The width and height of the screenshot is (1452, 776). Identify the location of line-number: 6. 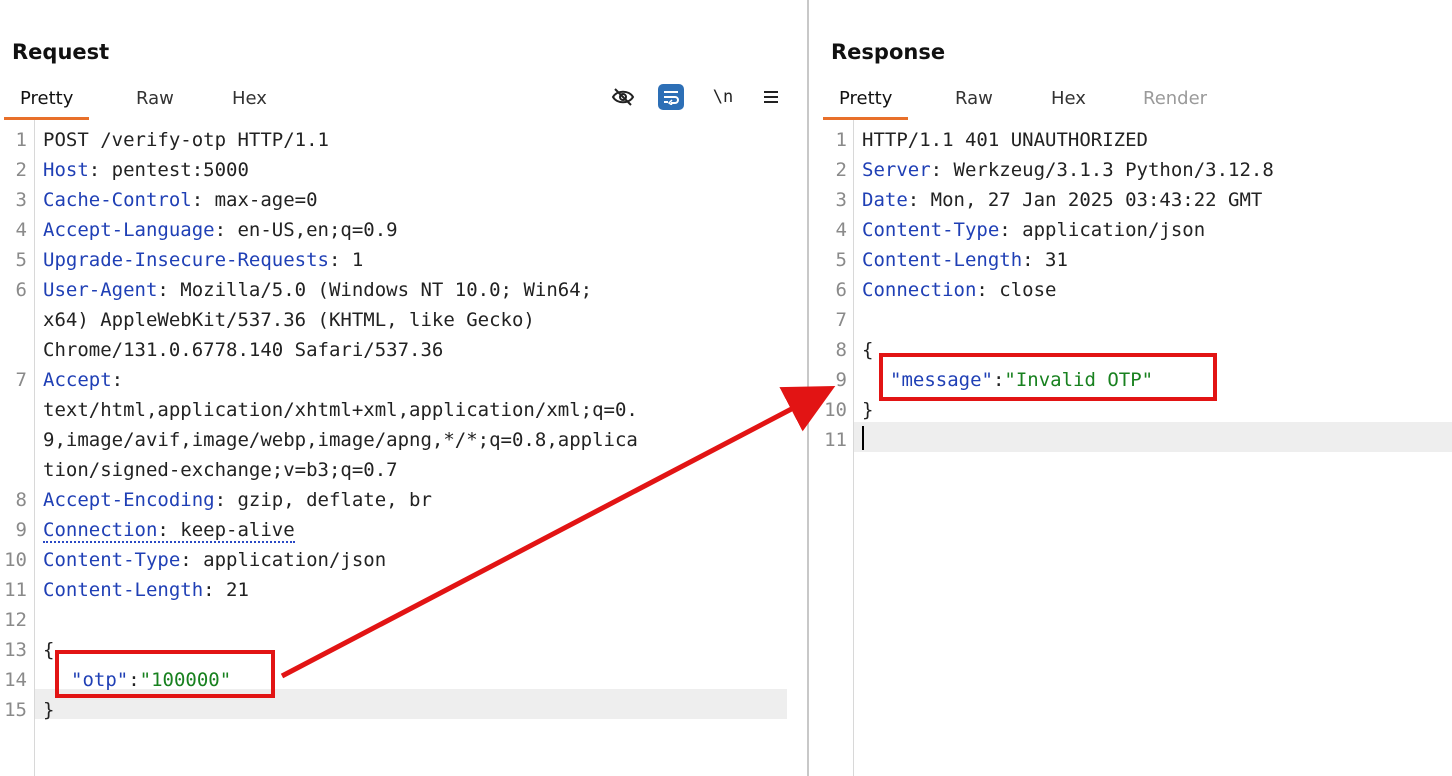
(841, 290).